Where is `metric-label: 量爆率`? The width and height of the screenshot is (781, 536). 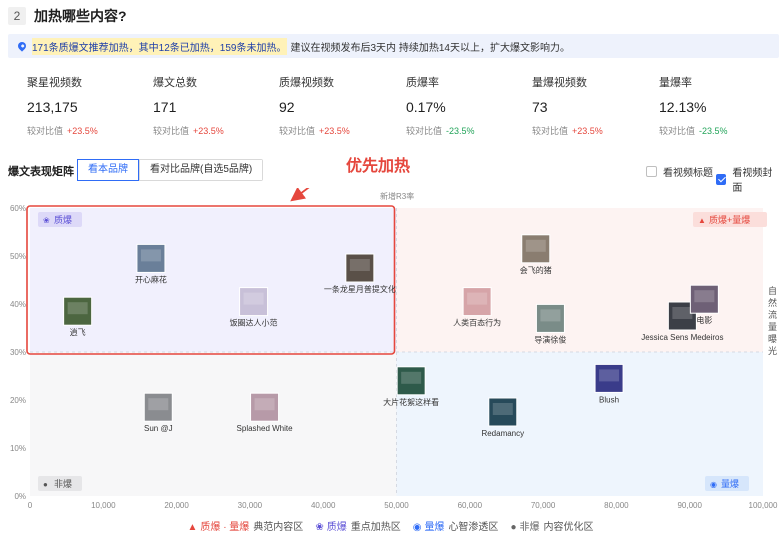 metric-label: 量爆率 is located at coordinates (675, 83).